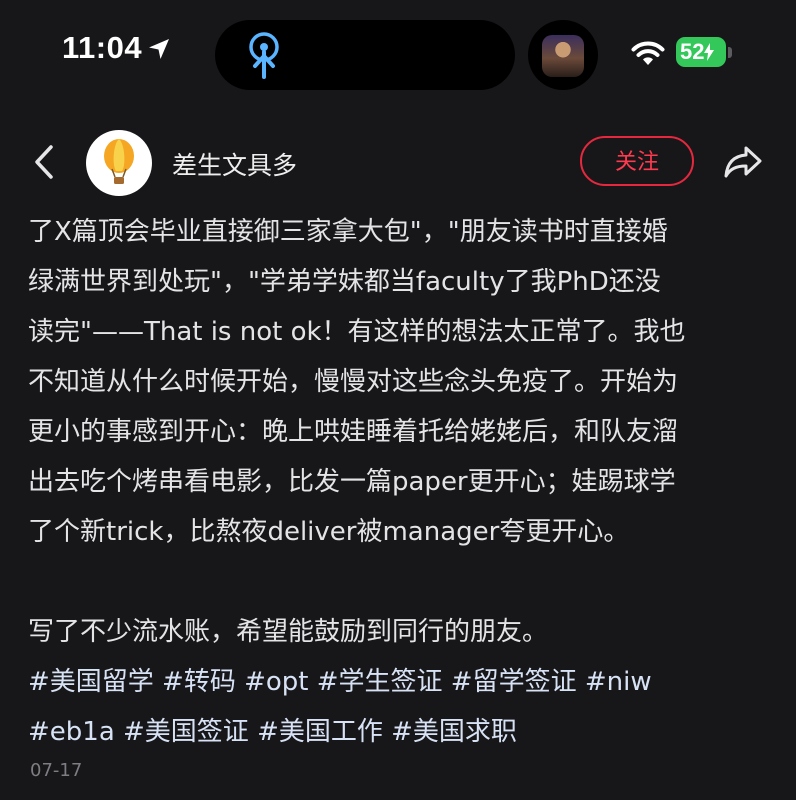 This screenshot has height=800, width=796. I want to click on hot-air-balloon-icon, so click(119, 161).